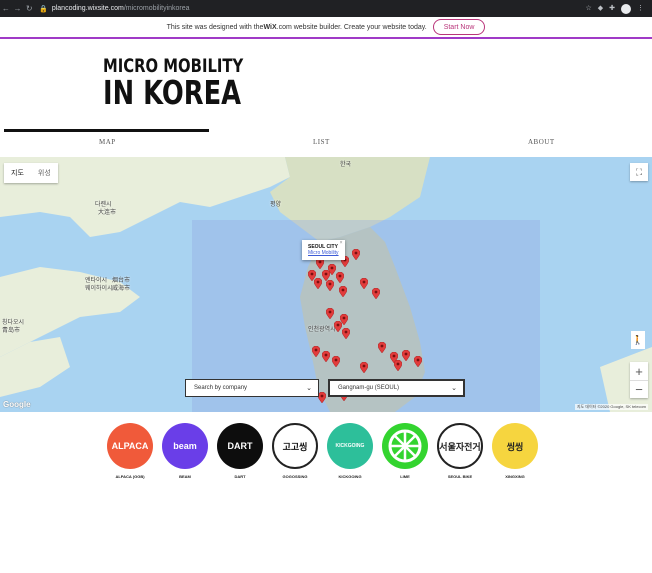 Image resolution: width=652 pixels, height=573 pixels. Describe the element at coordinates (121, 289) in the screenshot. I see `map-place-label: 威海市` at that location.